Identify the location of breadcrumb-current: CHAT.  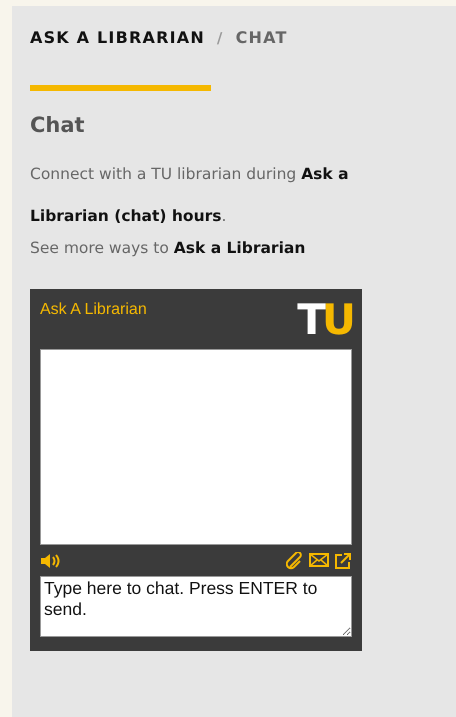
(262, 37).